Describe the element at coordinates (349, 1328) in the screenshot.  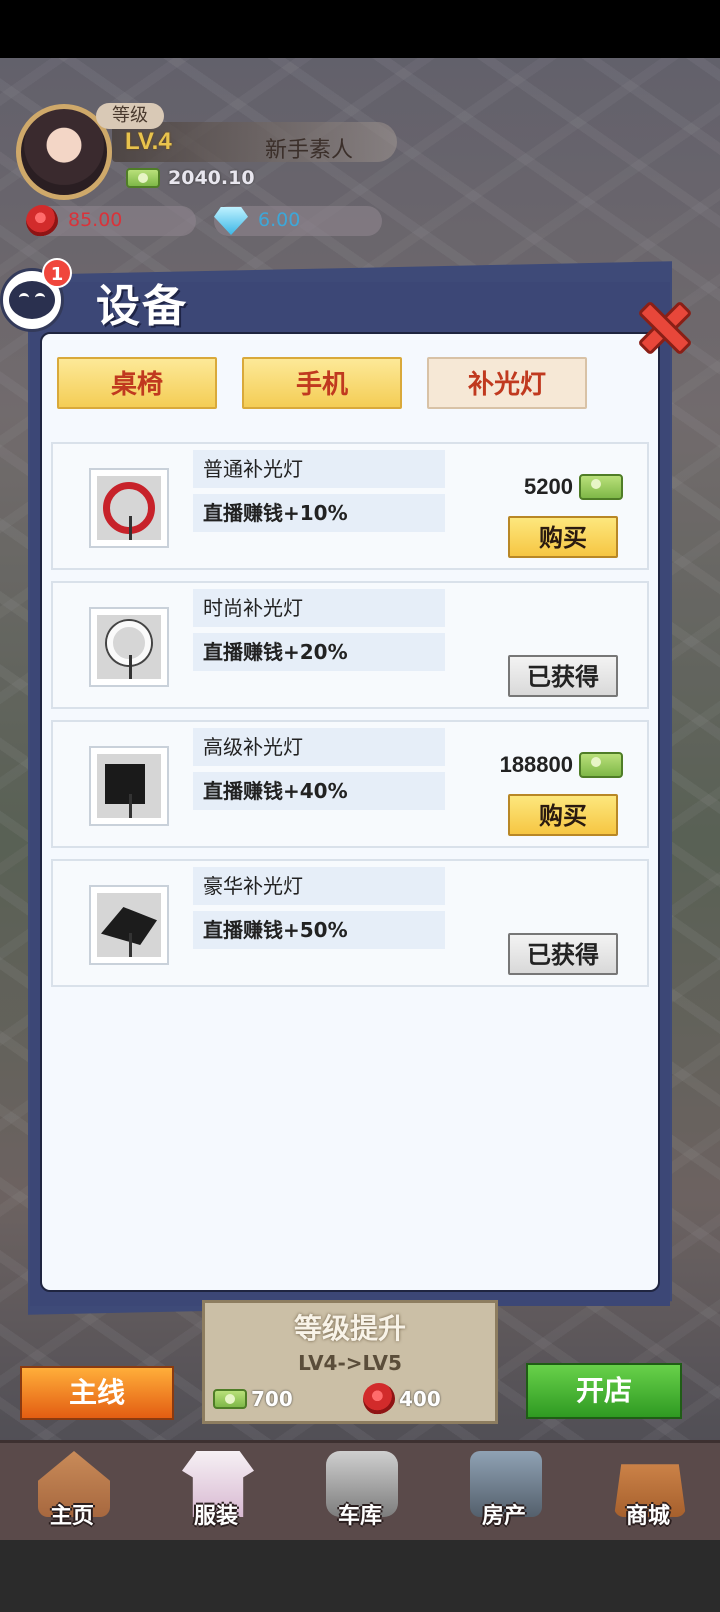
I see `upgrade-title: 等级提升` at that location.